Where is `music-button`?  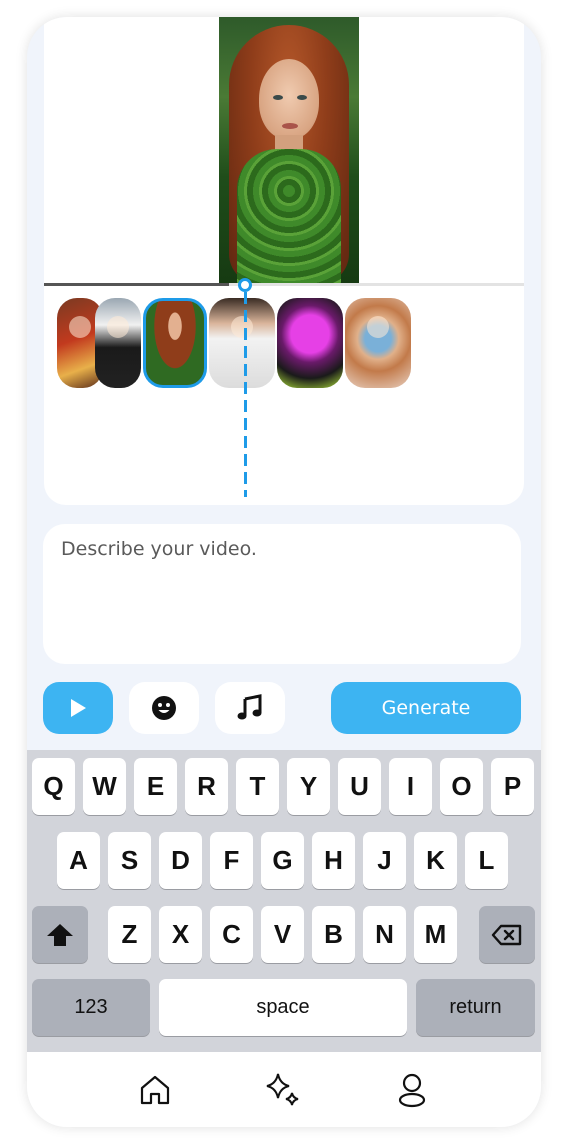 music-button is located at coordinates (250, 708).